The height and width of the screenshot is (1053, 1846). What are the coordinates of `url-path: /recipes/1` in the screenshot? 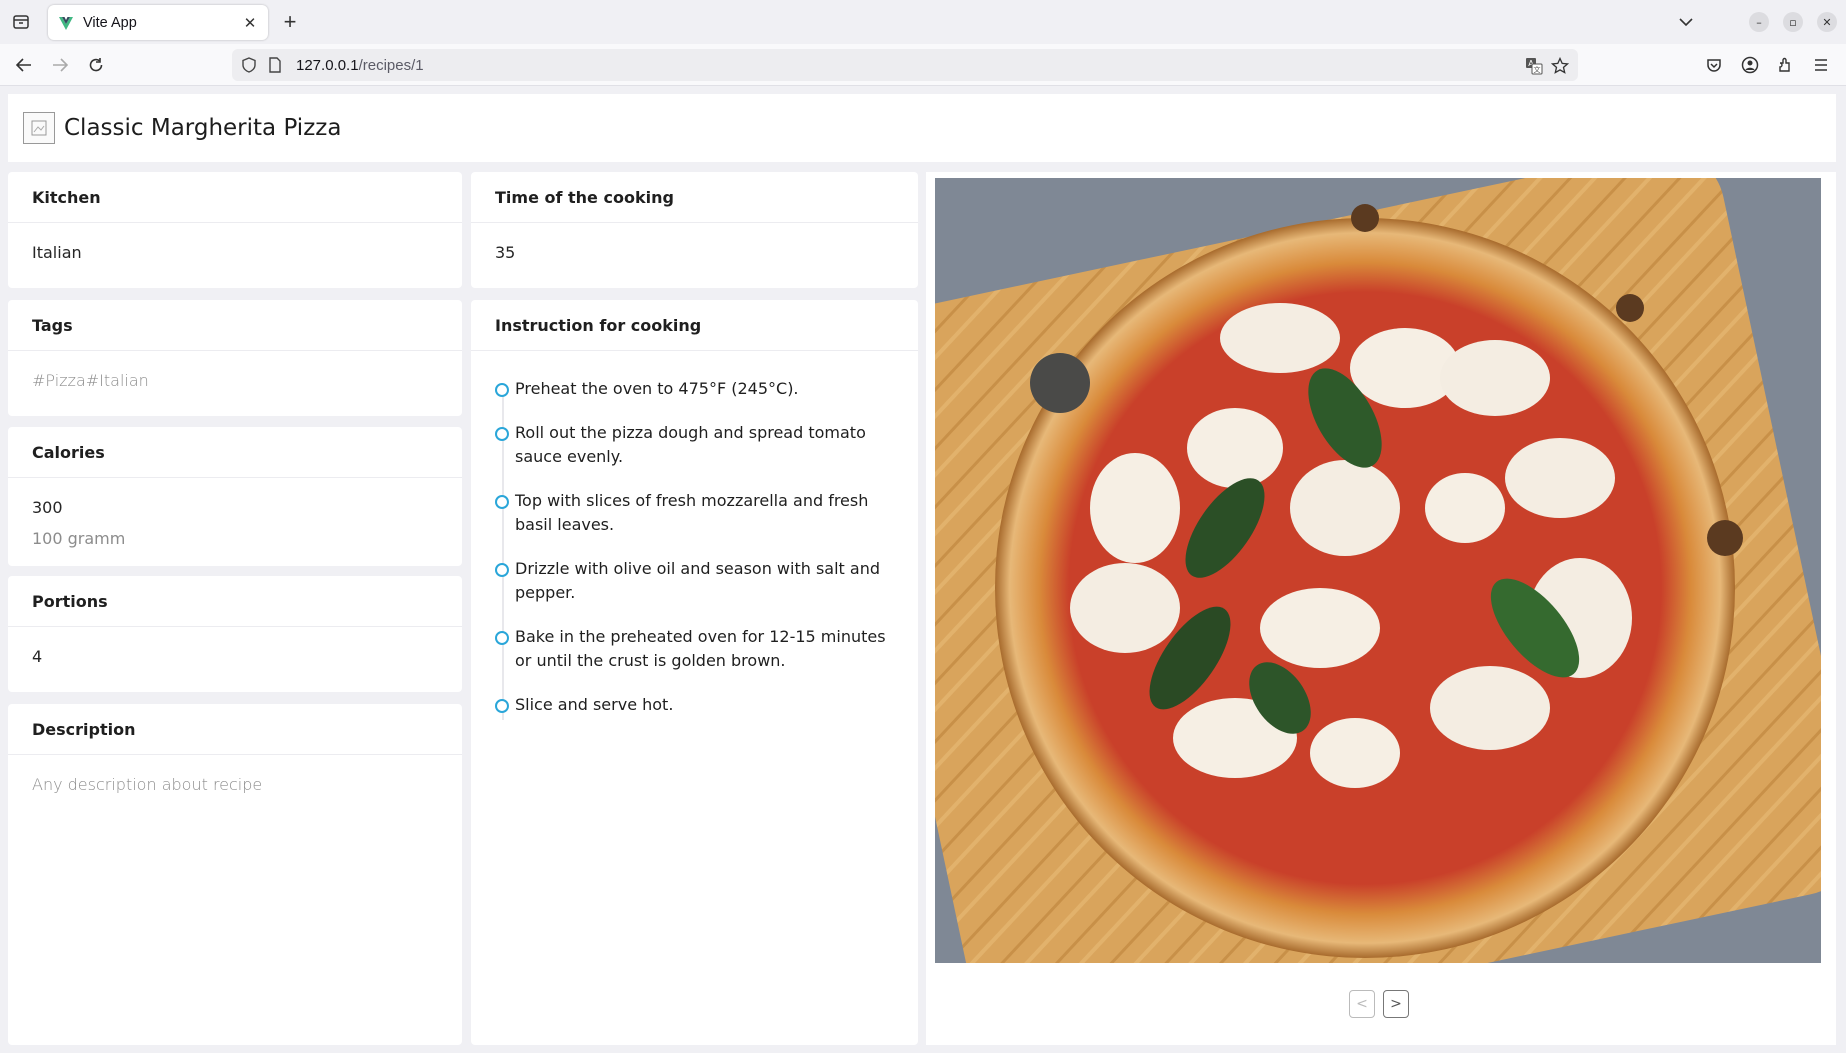 It's located at (391, 65).